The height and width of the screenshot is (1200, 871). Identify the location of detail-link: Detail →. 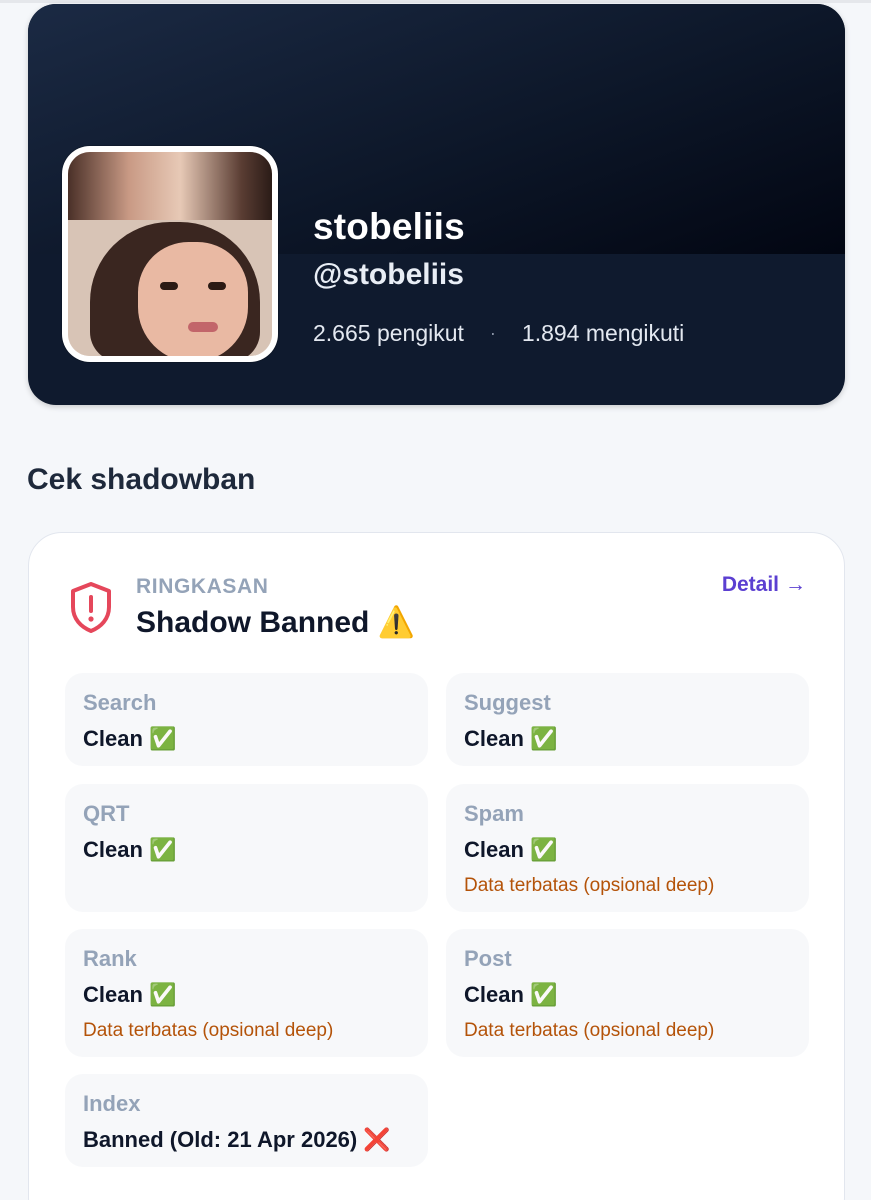
(764, 585).